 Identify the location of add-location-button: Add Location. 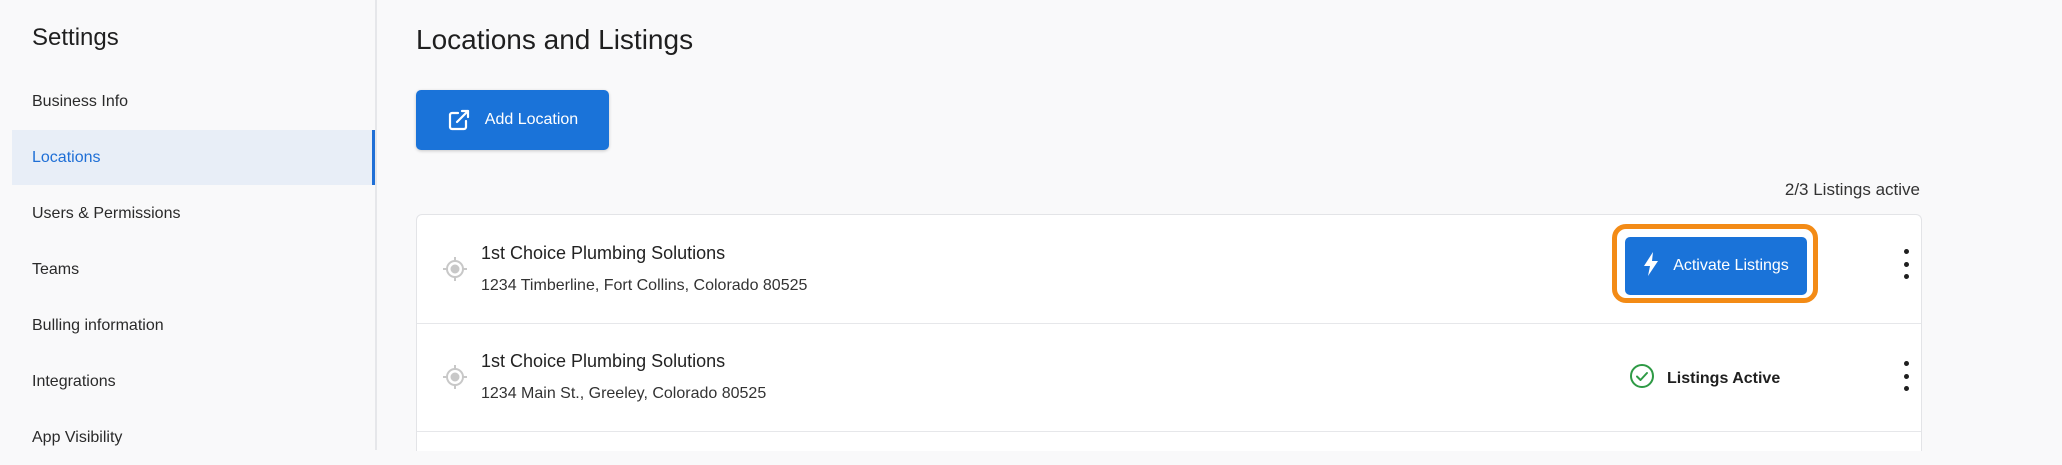
(512, 120).